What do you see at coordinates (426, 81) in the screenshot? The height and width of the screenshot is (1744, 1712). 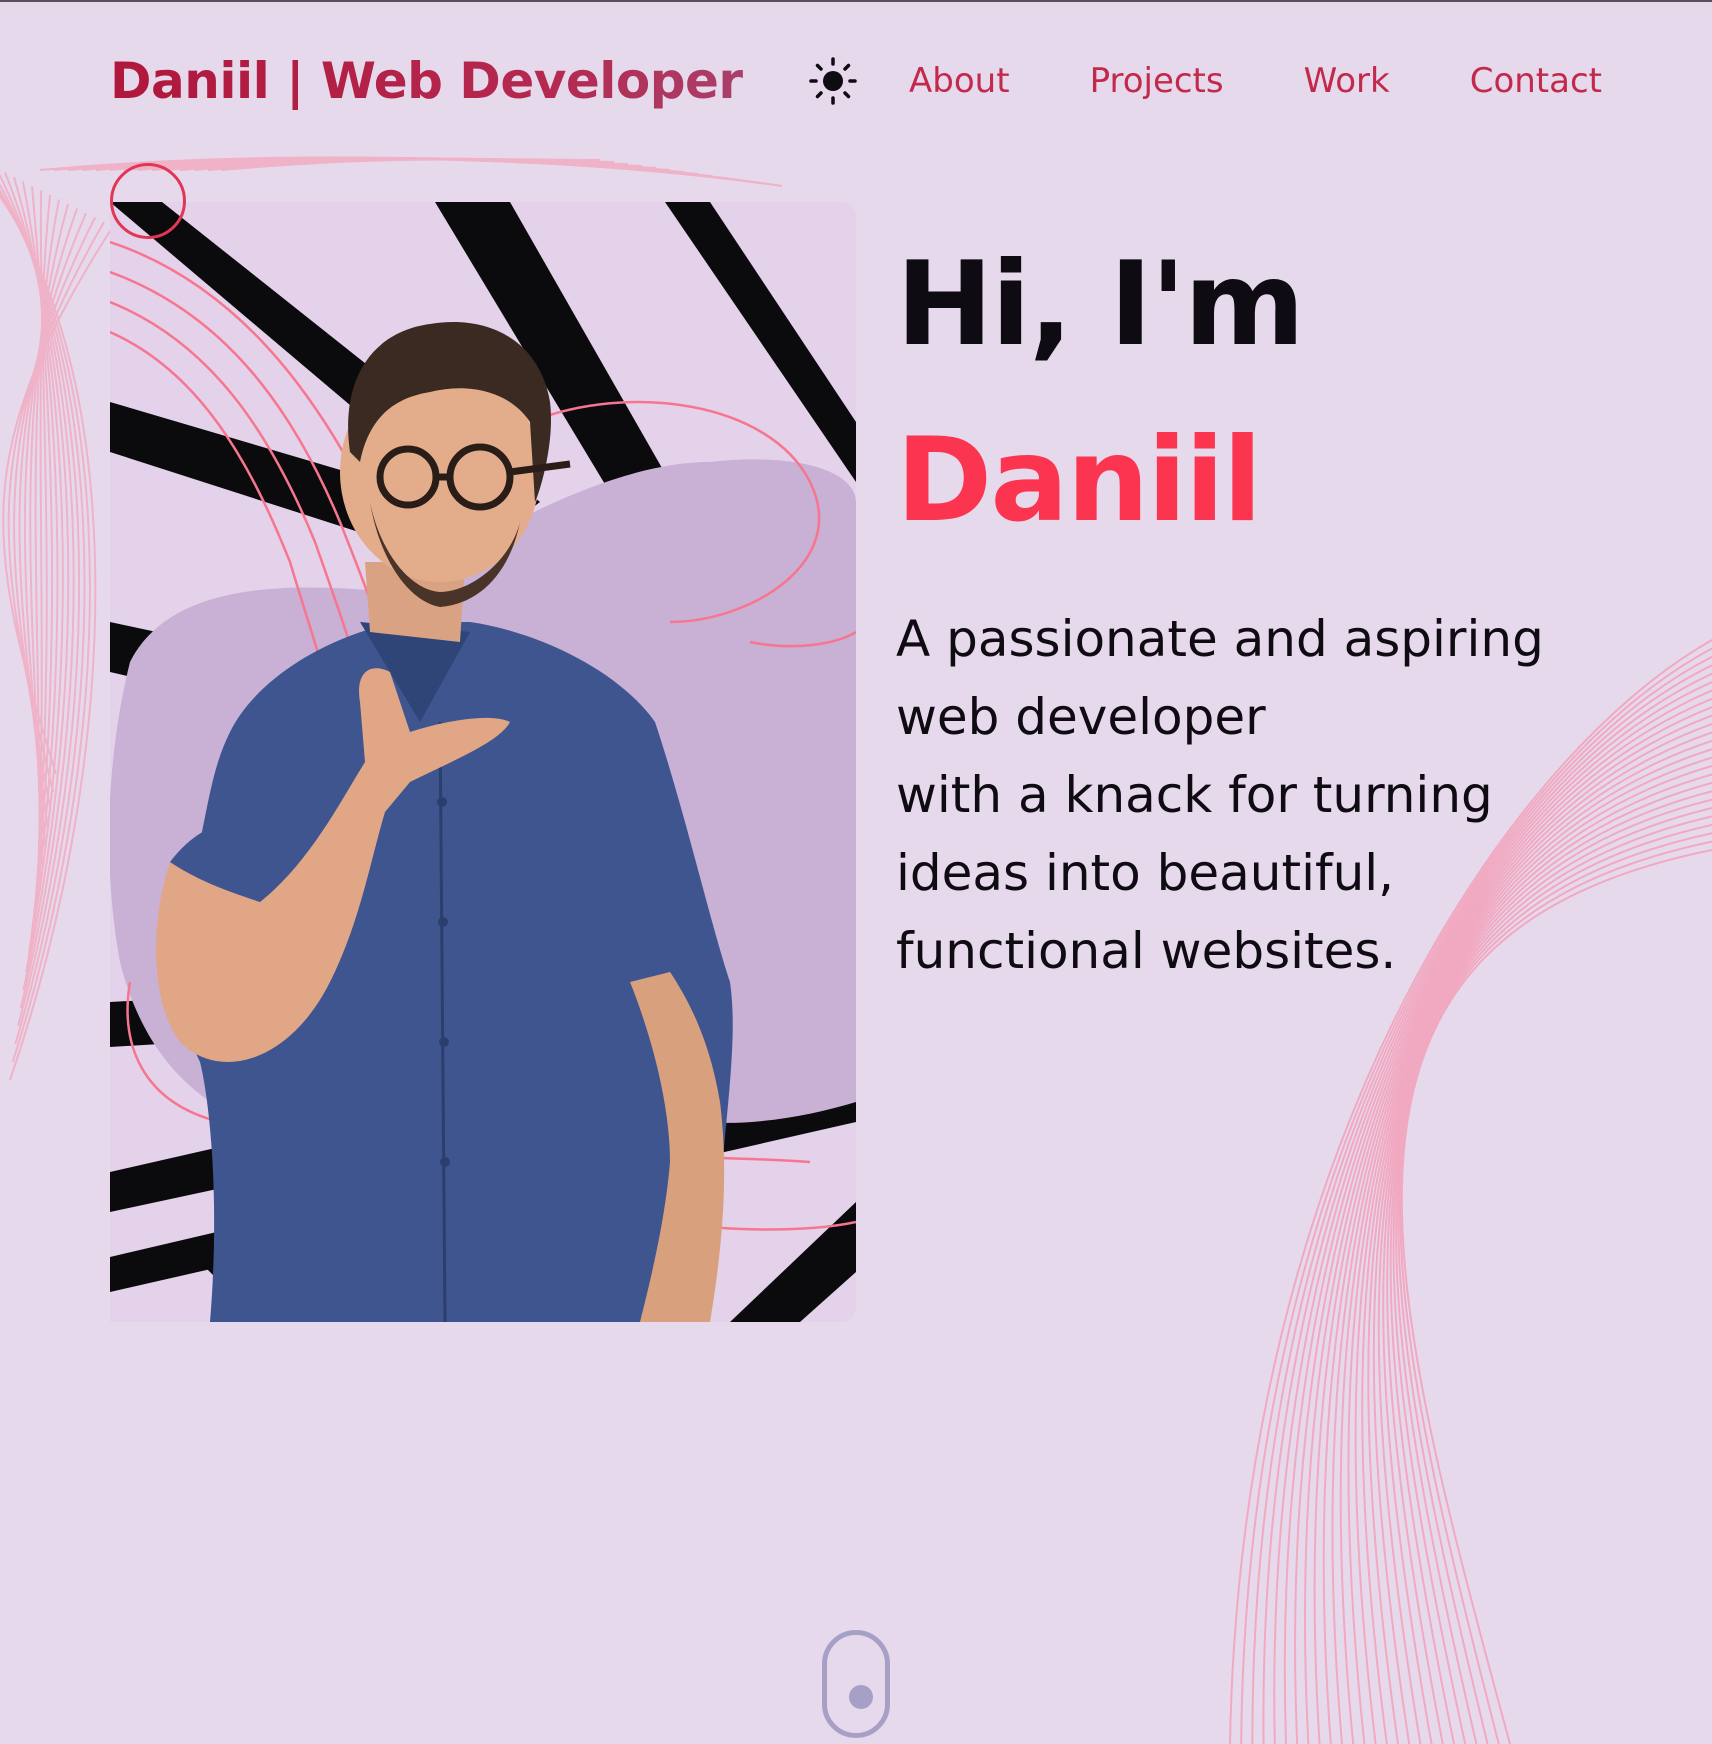 I see `site-logo: Daniil | Web Developer` at bounding box center [426, 81].